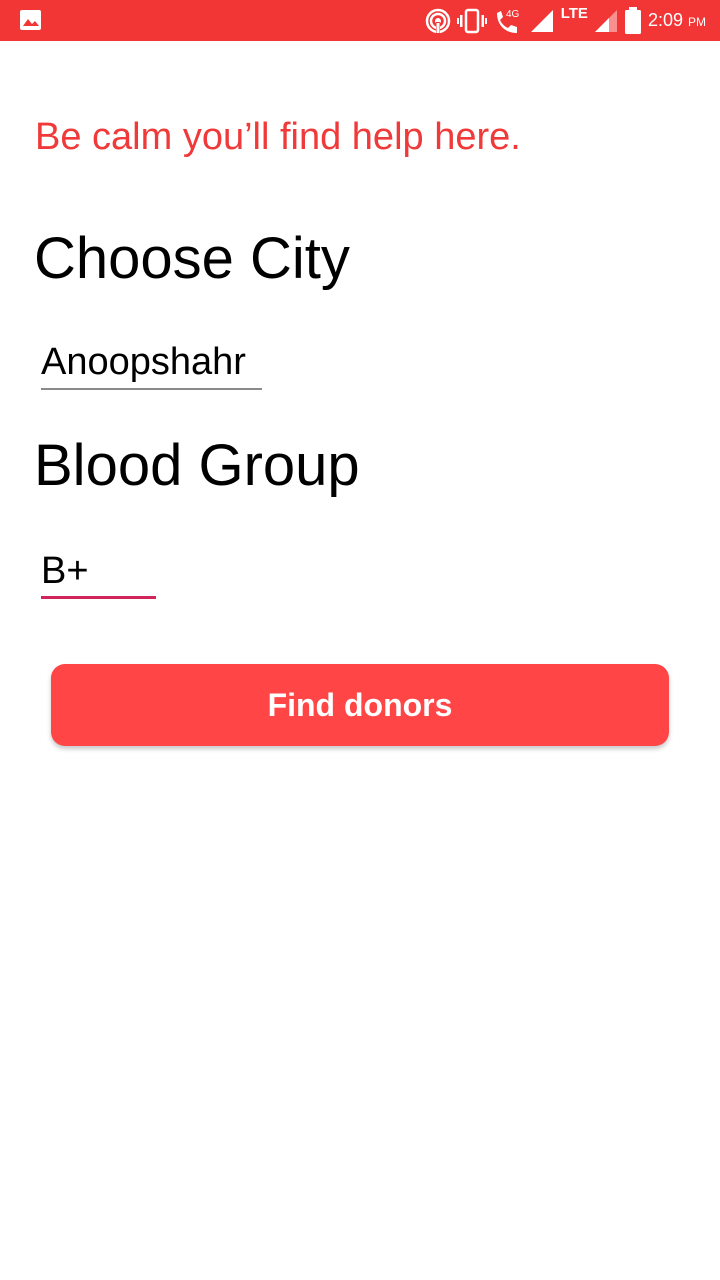 This screenshot has height=1280, width=720. What do you see at coordinates (98, 597) in the screenshot?
I see `blood-group-spinner-underline` at bounding box center [98, 597].